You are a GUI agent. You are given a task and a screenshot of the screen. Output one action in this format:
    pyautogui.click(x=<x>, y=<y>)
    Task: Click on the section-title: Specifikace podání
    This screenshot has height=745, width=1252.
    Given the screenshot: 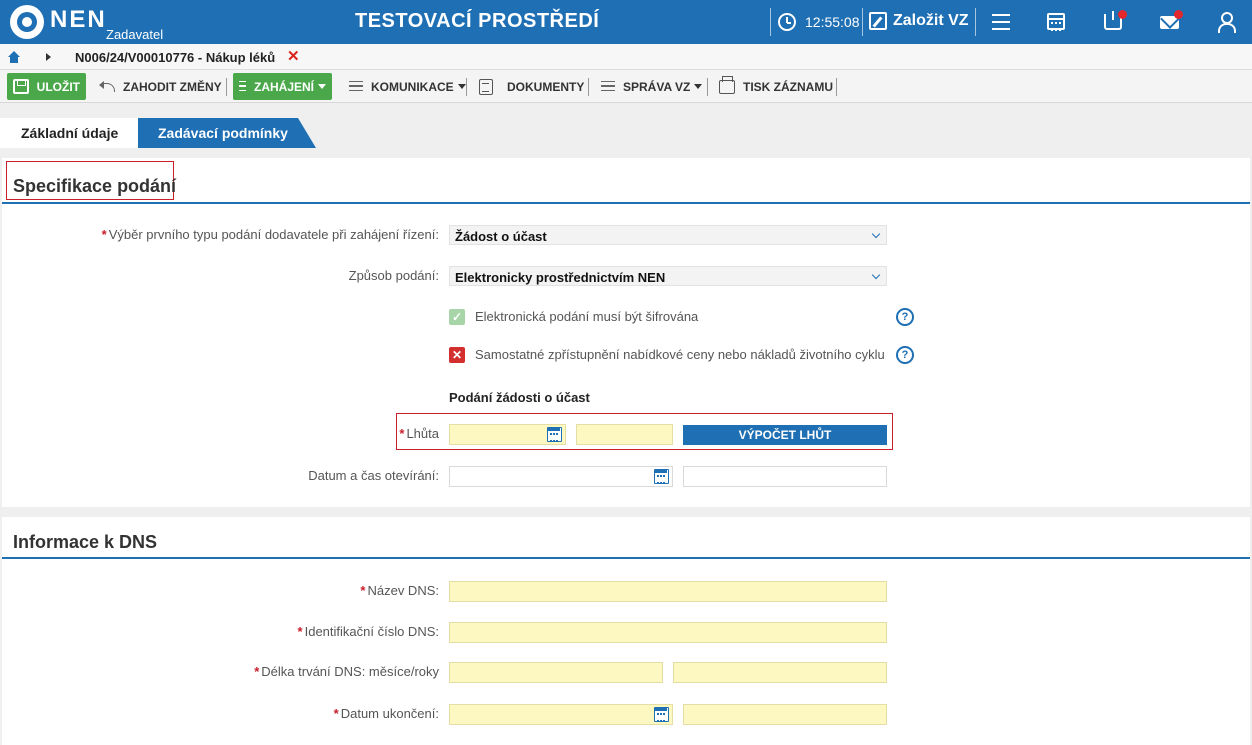 What is the action you would take?
    pyautogui.click(x=95, y=186)
    